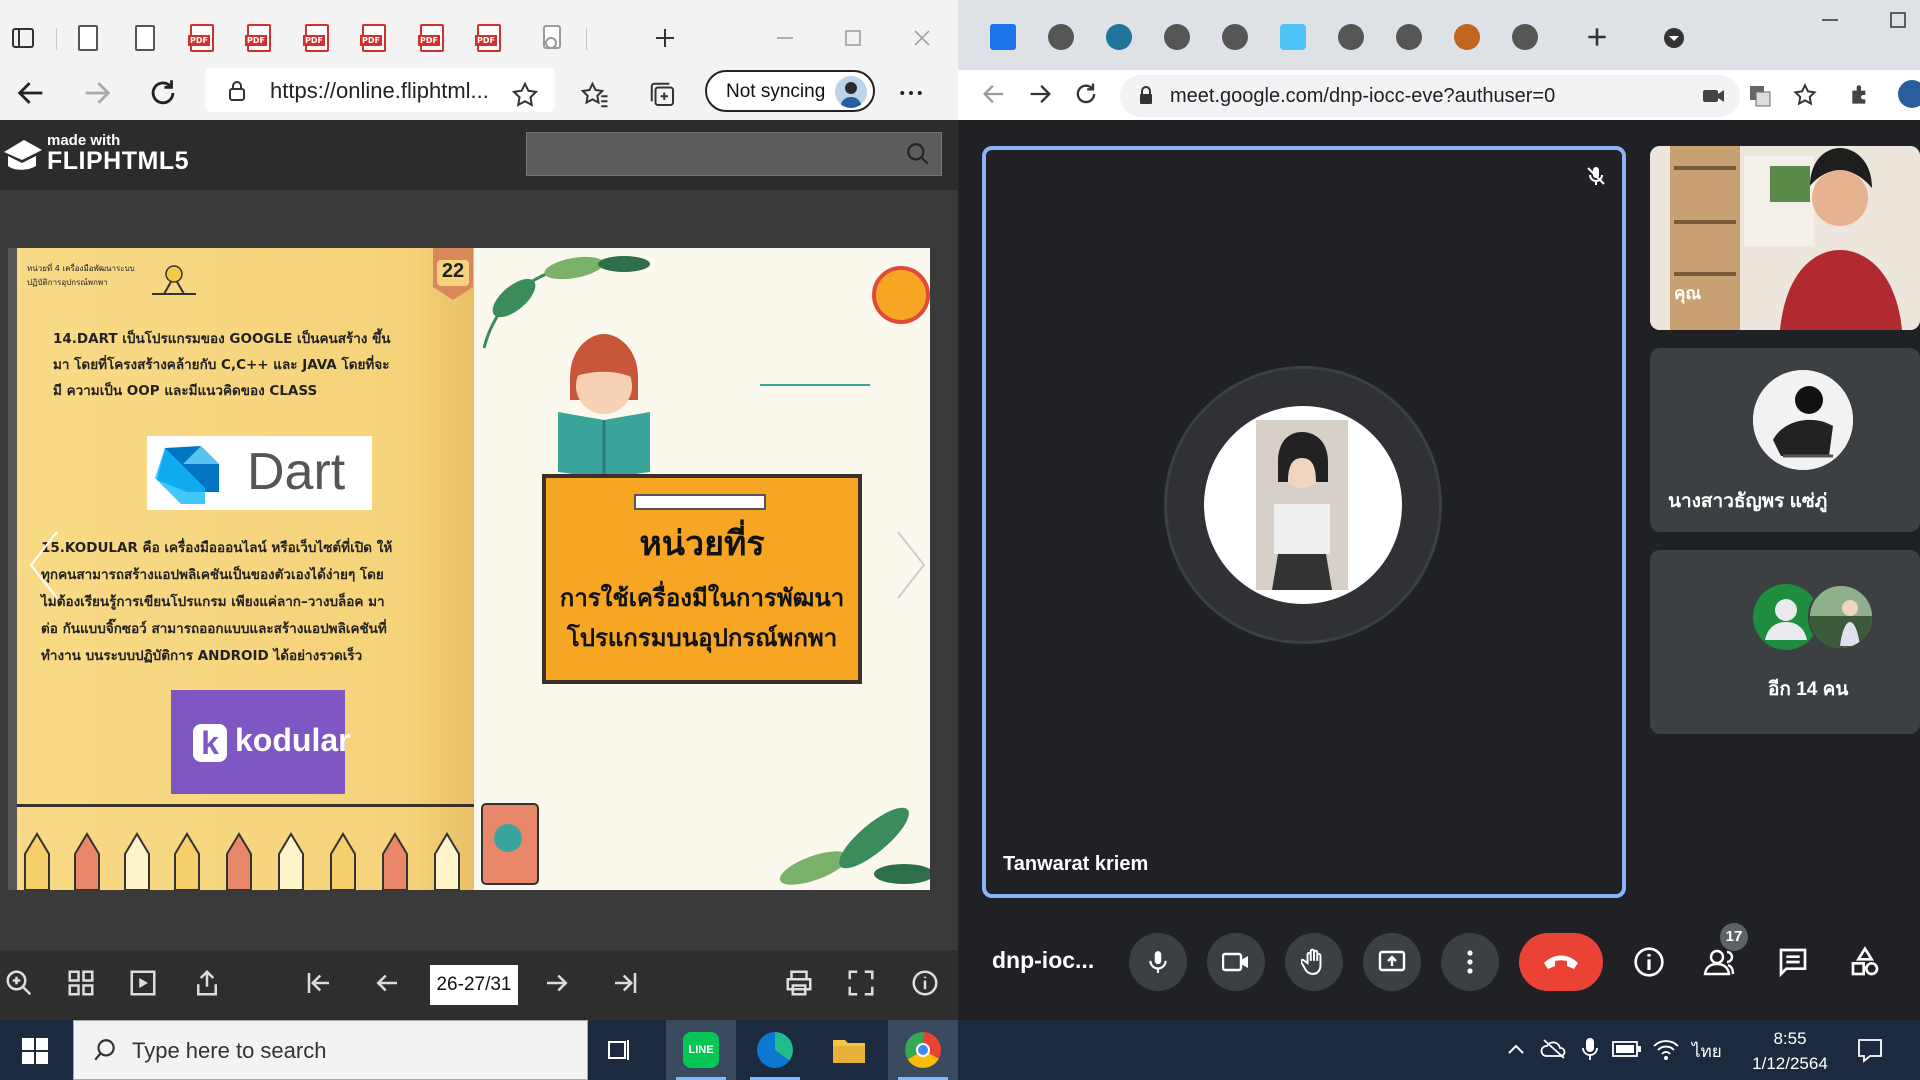 The height and width of the screenshot is (1080, 1920). I want to click on microphone-tray-icon, so click(1590, 1049).